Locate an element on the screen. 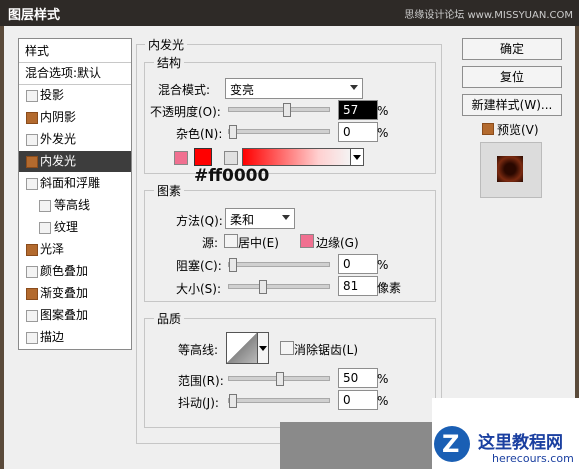  style-item: 投影 is located at coordinates (75, 95).